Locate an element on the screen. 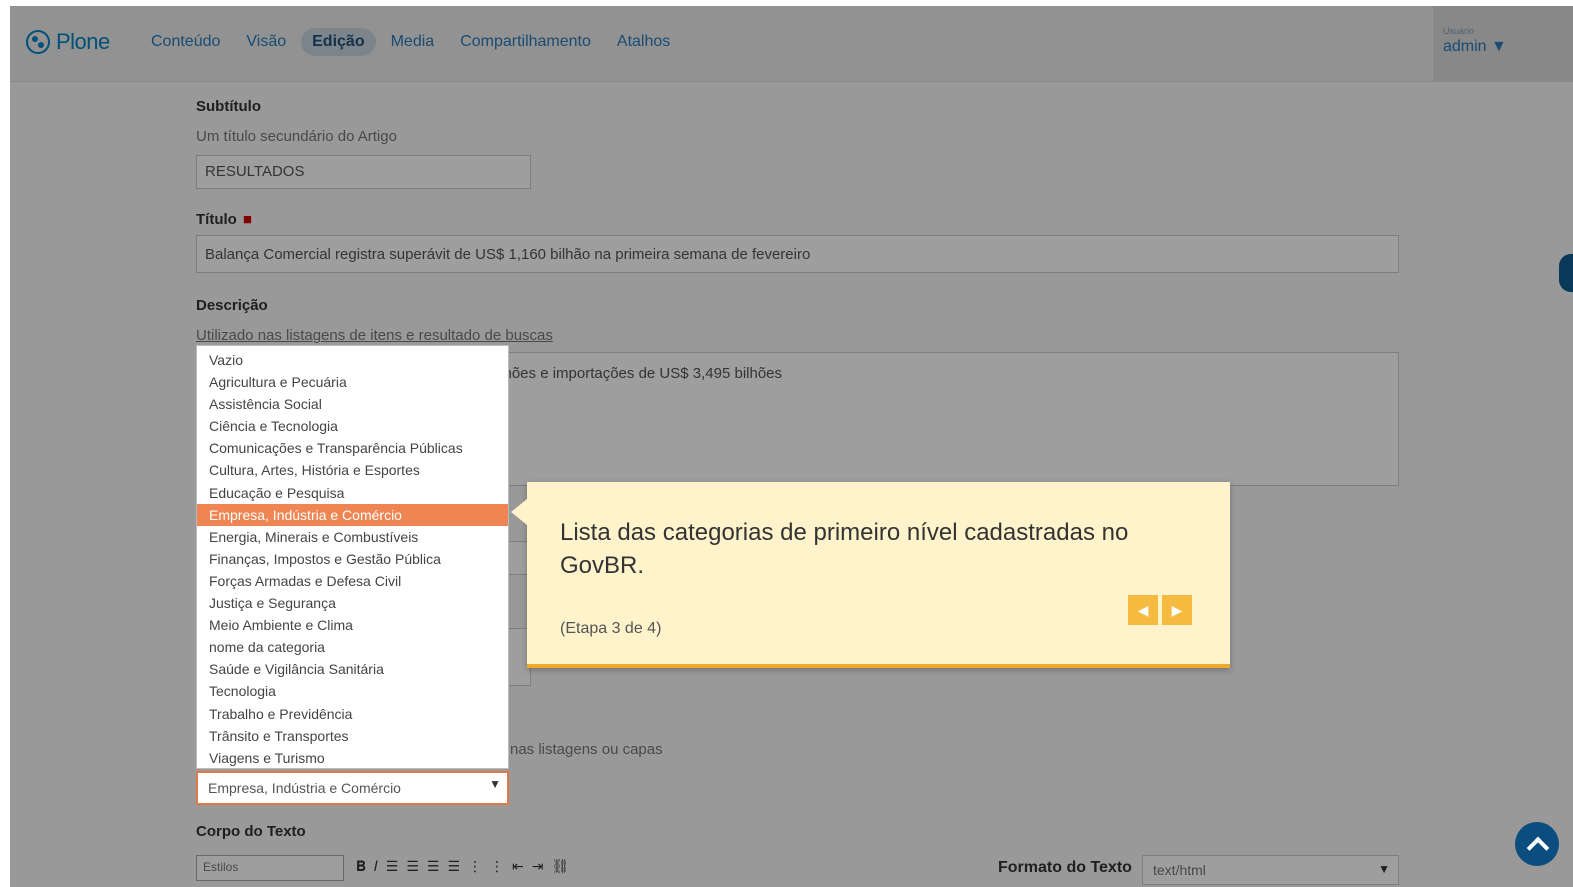 Image resolution: width=1573 pixels, height=887 pixels. dropdown-option: Vazio is located at coordinates (352, 360).